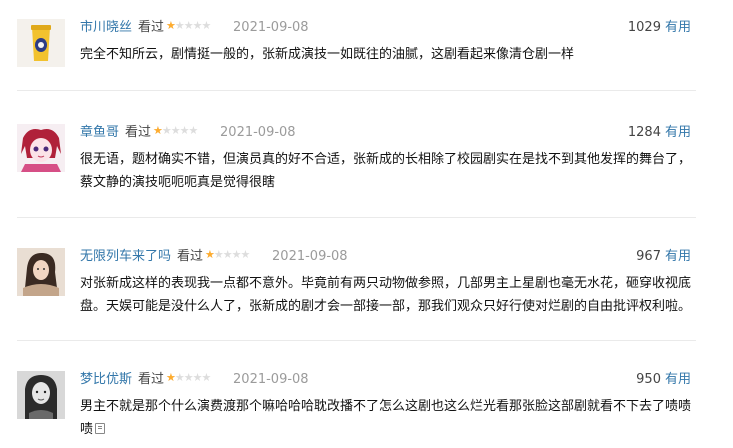 The height and width of the screenshot is (448, 733). I want to click on review-meta: 市川晓丝 看过 ★★★★★ ★ 2021-09-08, so click(194, 28).